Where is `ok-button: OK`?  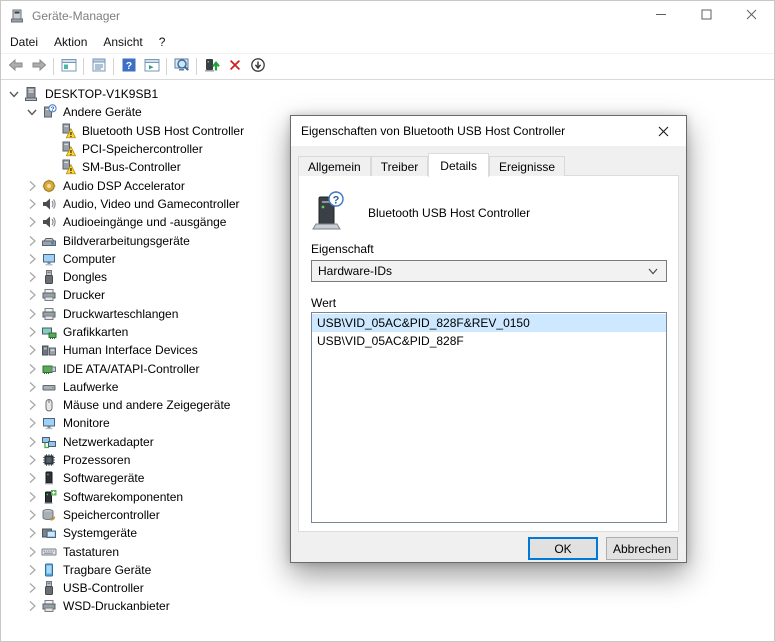
ok-button: OK is located at coordinates (563, 548).